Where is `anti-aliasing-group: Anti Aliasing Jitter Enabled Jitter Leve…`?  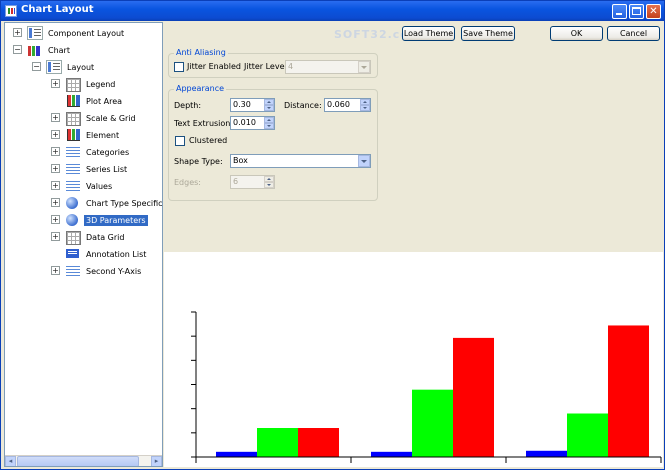
anti-aliasing-group: Anti Aliasing Jitter Enabled Jitter Leve… is located at coordinates (273, 63).